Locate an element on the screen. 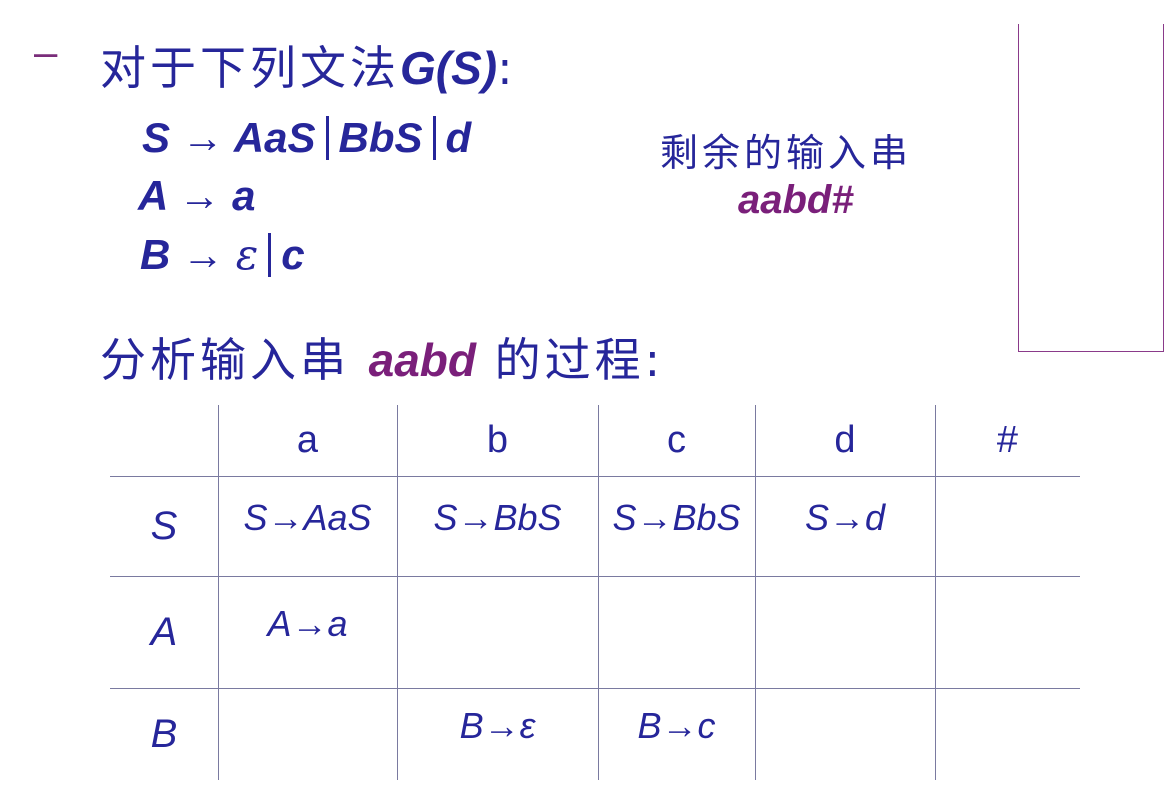 The height and width of the screenshot is (786, 1166). row-header: B is located at coordinates (164, 734).